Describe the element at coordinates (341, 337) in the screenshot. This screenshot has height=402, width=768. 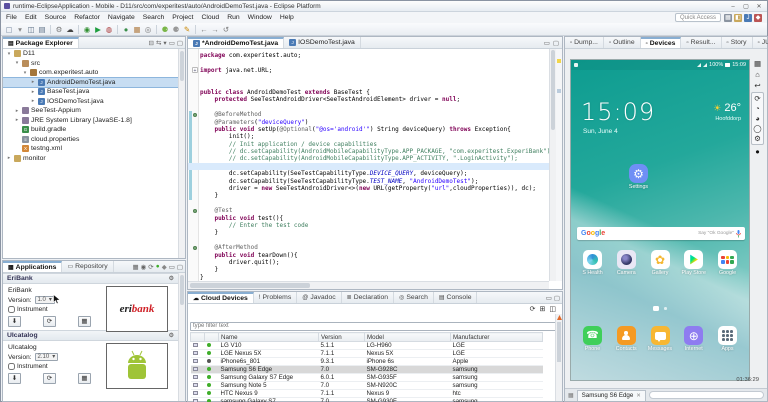
I see `column-header: Version` at that location.